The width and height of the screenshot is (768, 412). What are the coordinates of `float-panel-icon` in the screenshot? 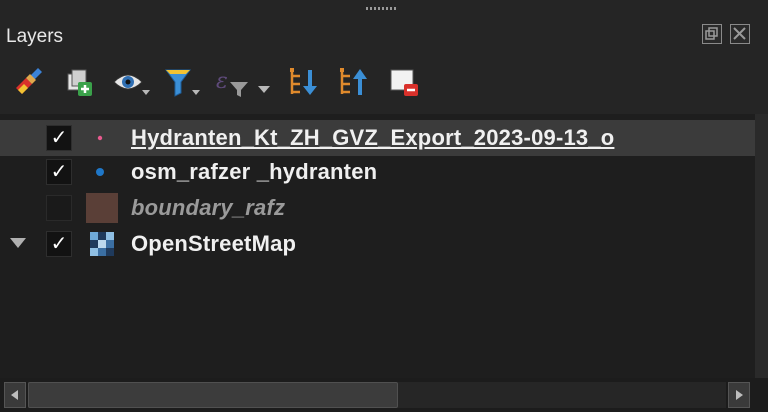 It's located at (712, 34).